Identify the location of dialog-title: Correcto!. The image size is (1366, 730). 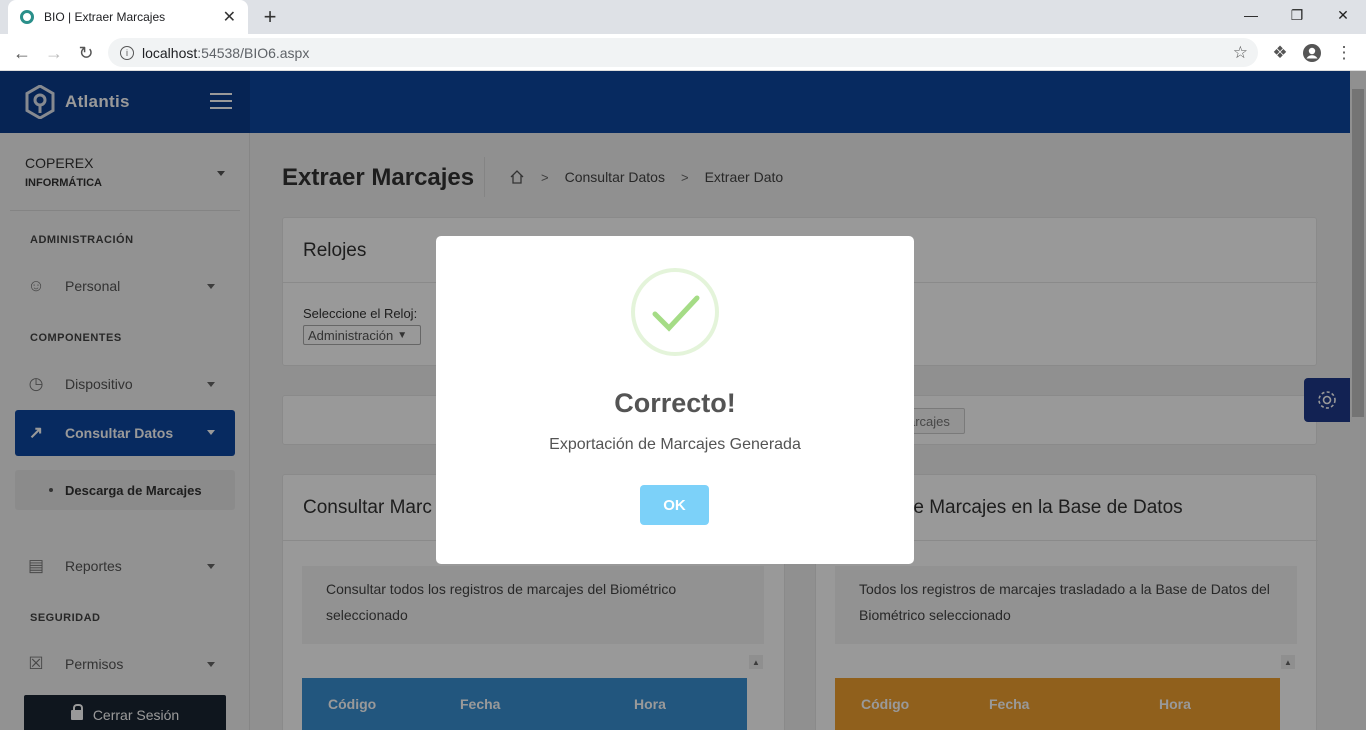
(675, 403).